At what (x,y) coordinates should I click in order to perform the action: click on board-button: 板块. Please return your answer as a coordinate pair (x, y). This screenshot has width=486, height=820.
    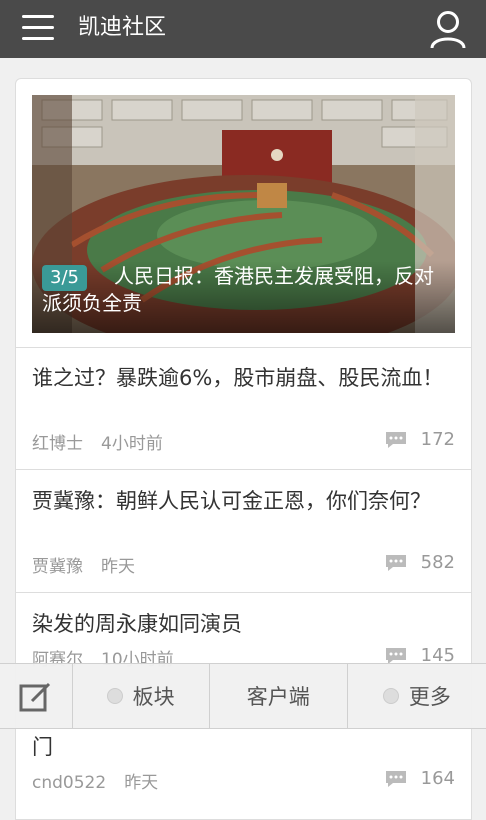
    Looking at the image, I should click on (141, 696).